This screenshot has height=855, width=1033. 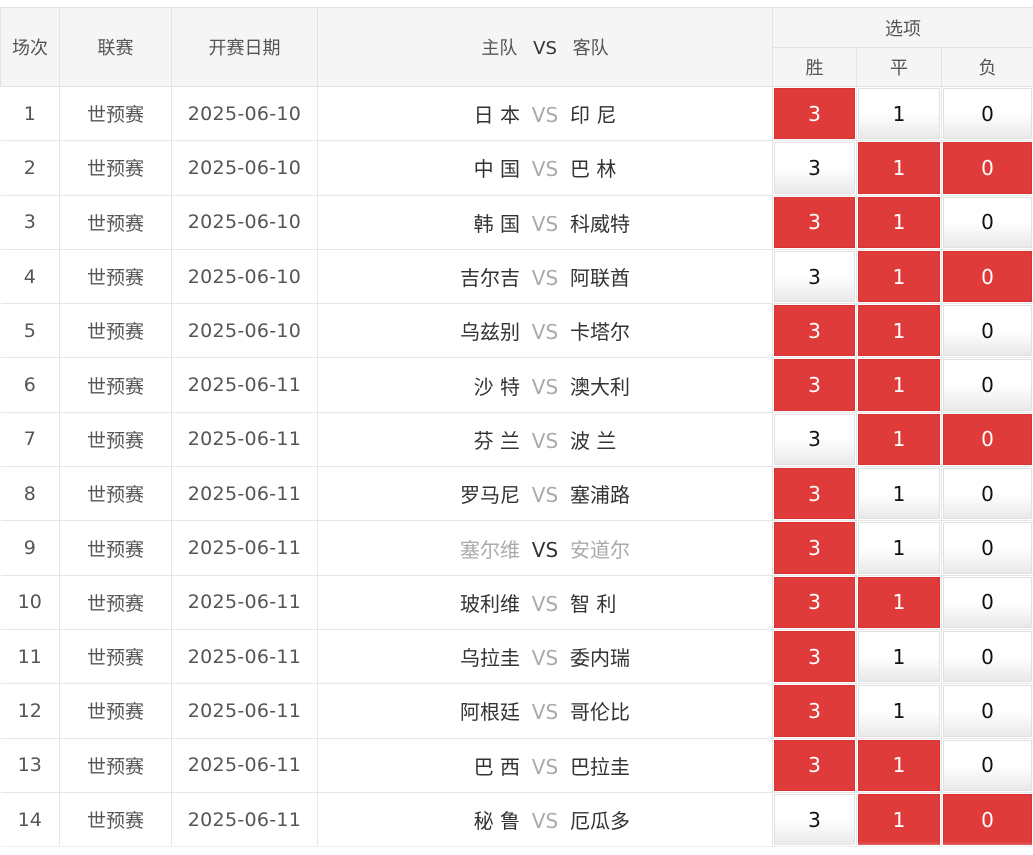 I want to click on home-team: 乌拉圭, so click(x=490, y=658).